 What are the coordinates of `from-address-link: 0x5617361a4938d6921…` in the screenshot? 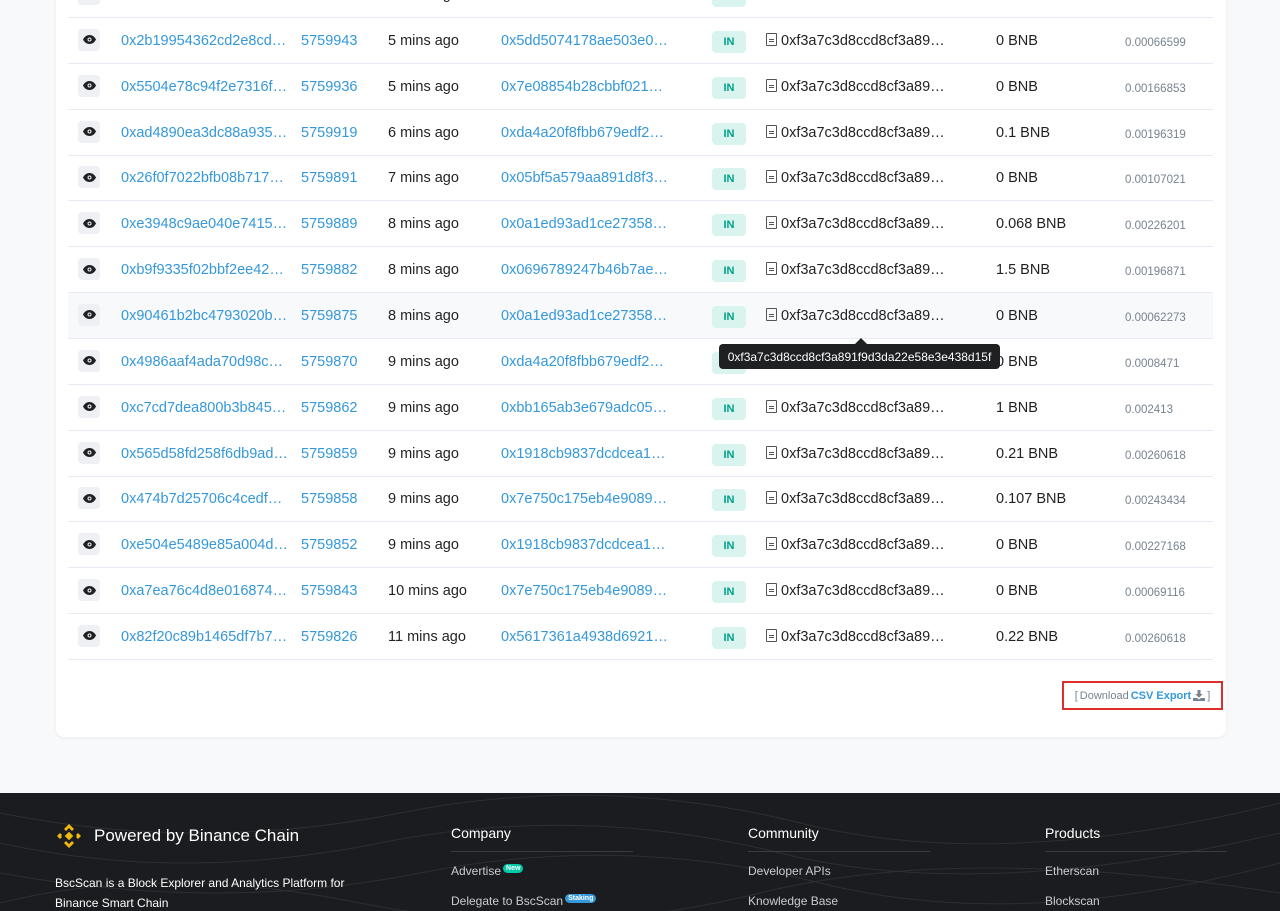 It's located at (584, 637).